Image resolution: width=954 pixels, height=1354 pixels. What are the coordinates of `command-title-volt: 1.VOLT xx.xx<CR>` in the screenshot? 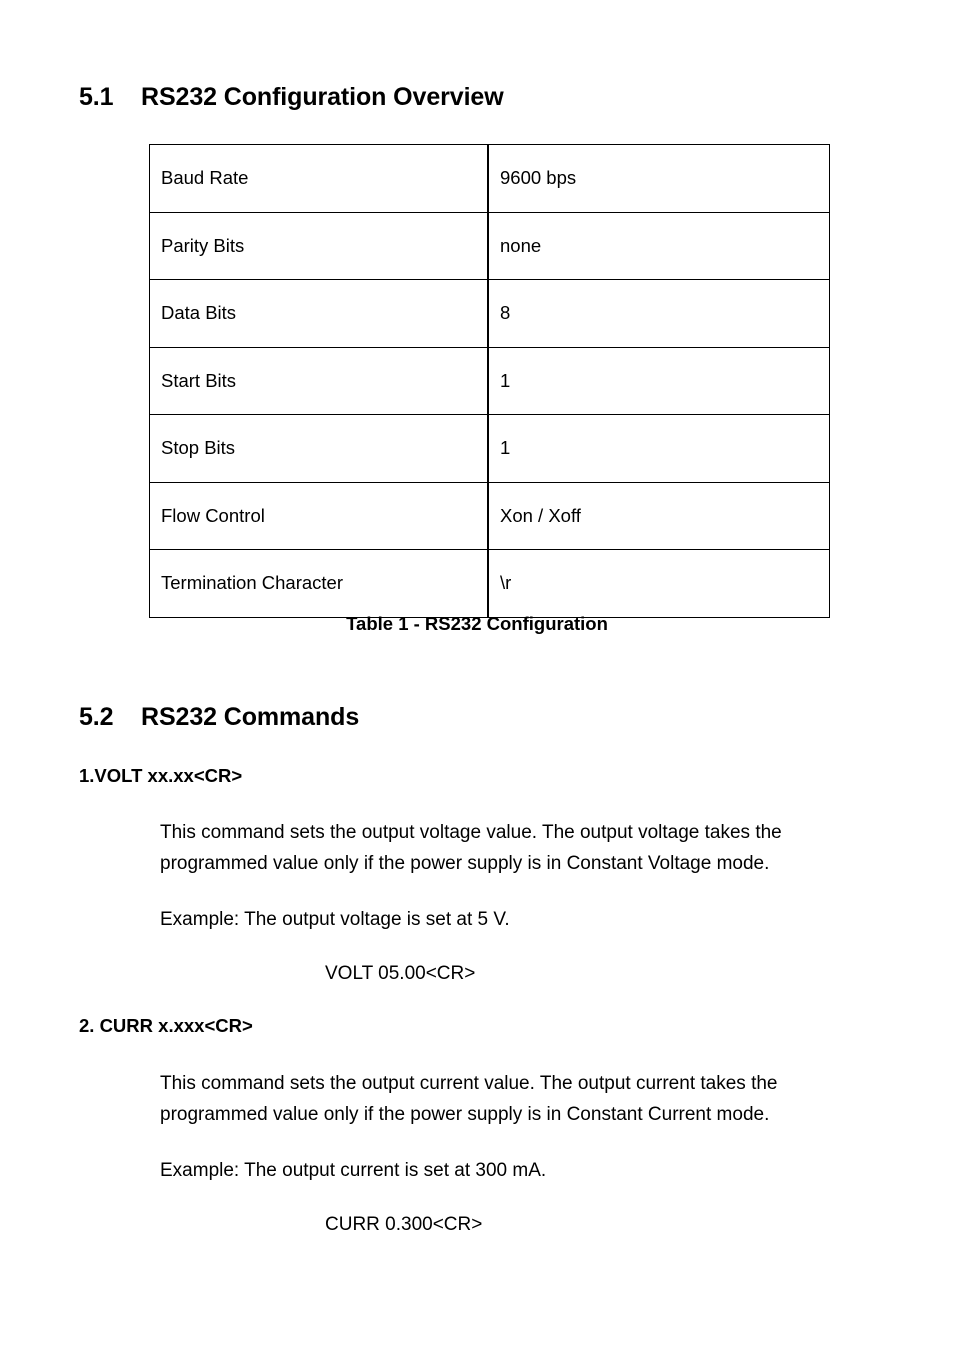 It's located at (161, 775).